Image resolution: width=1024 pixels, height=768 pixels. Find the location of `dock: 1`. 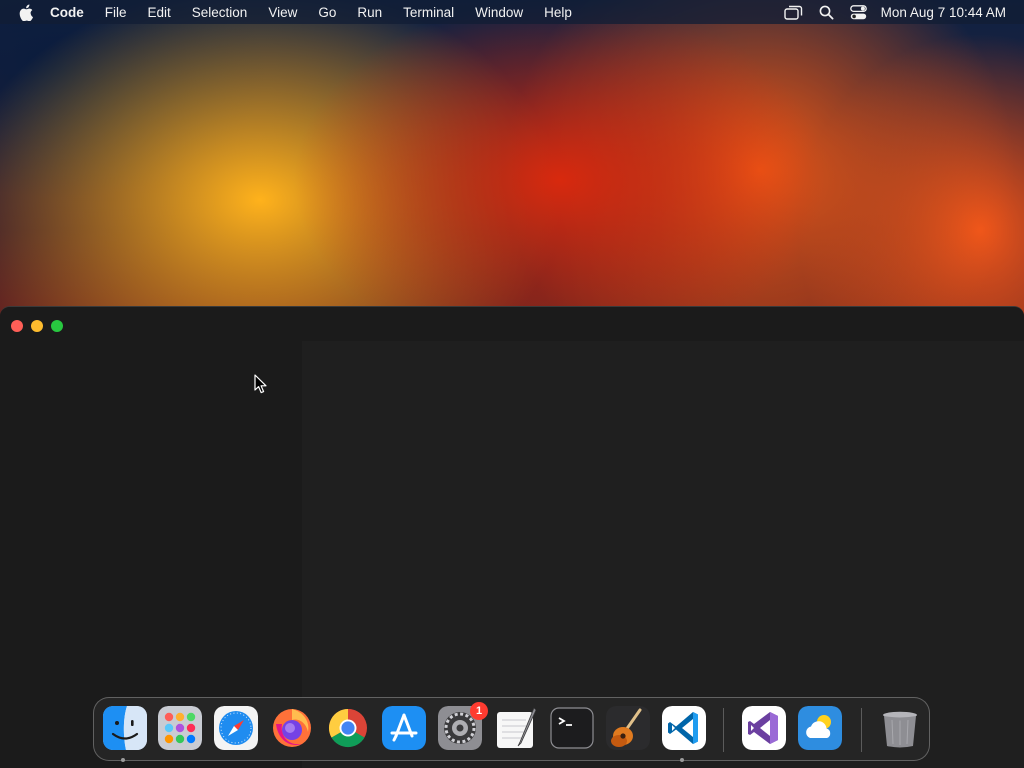

dock: 1 is located at coordinates (511, 729).